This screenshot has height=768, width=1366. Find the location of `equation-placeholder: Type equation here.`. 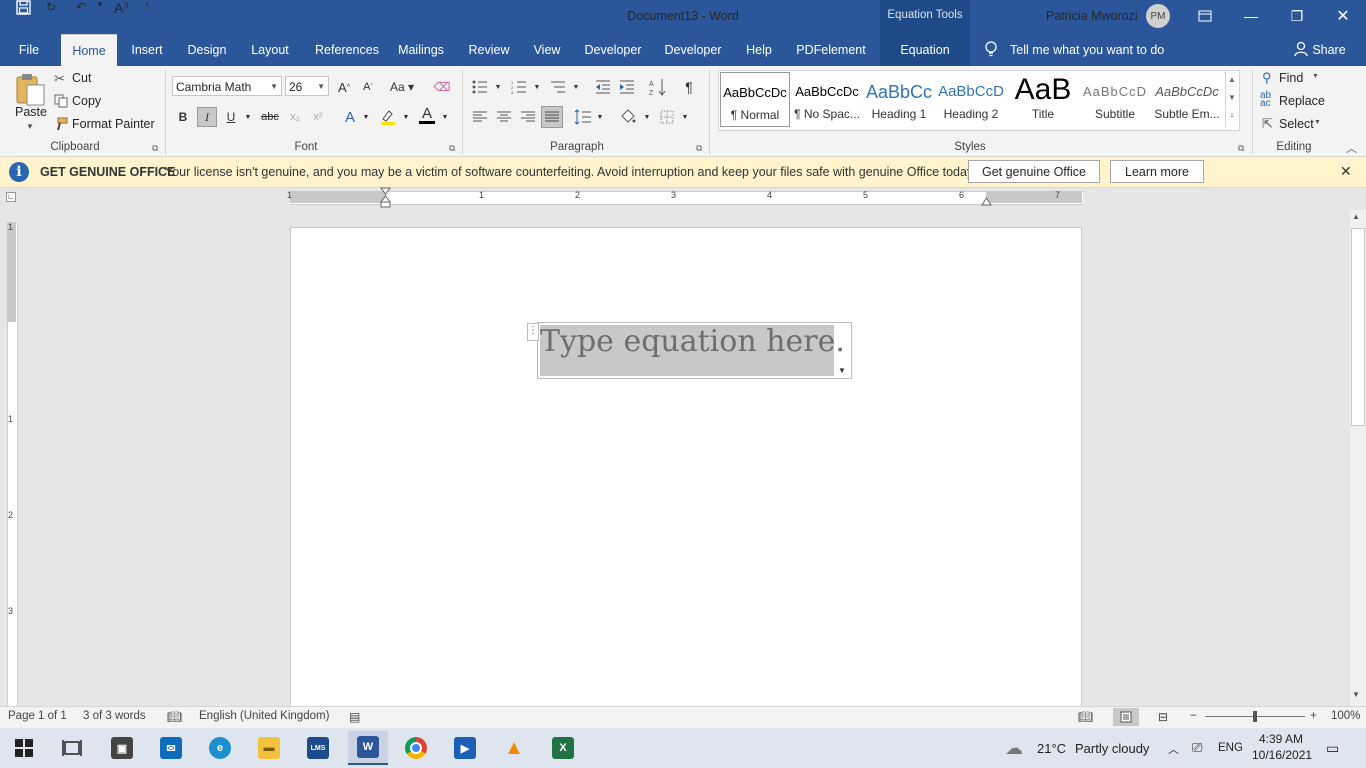

equation-placeholder: Type equation here. is located at coordinates (692, 341).